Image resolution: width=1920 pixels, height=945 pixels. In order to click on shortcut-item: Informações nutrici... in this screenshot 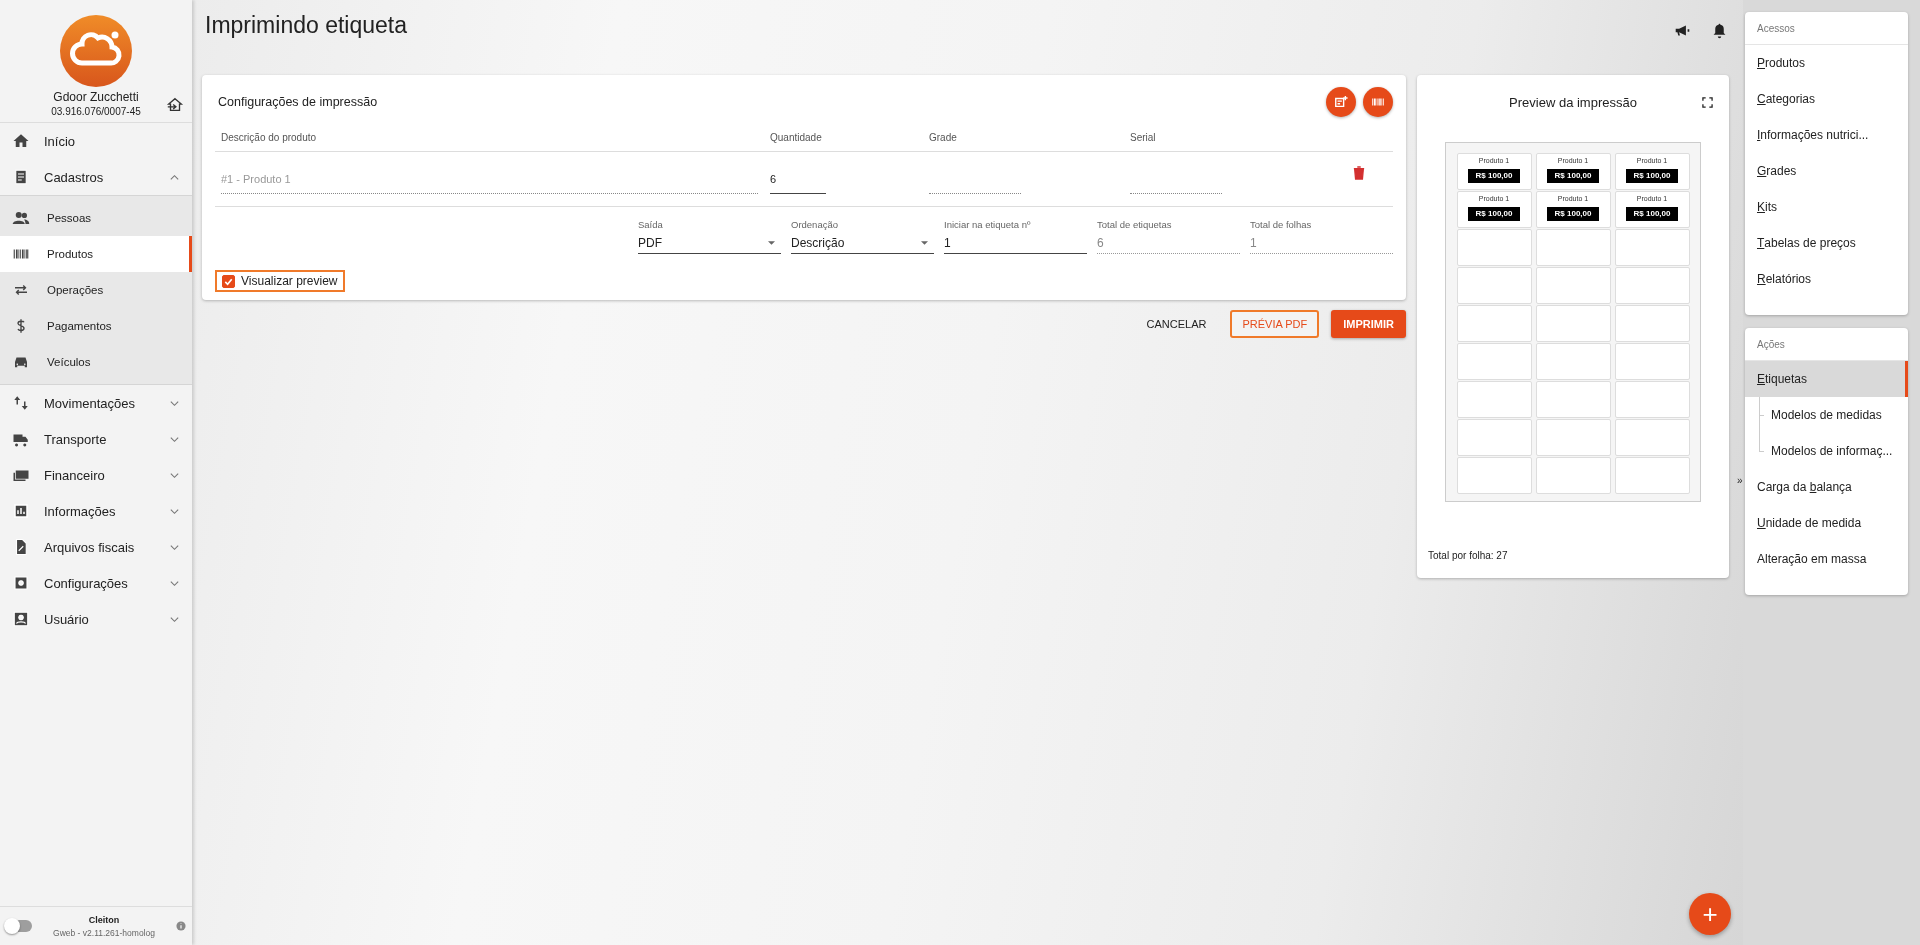, I will do `click(1826, 135)`.